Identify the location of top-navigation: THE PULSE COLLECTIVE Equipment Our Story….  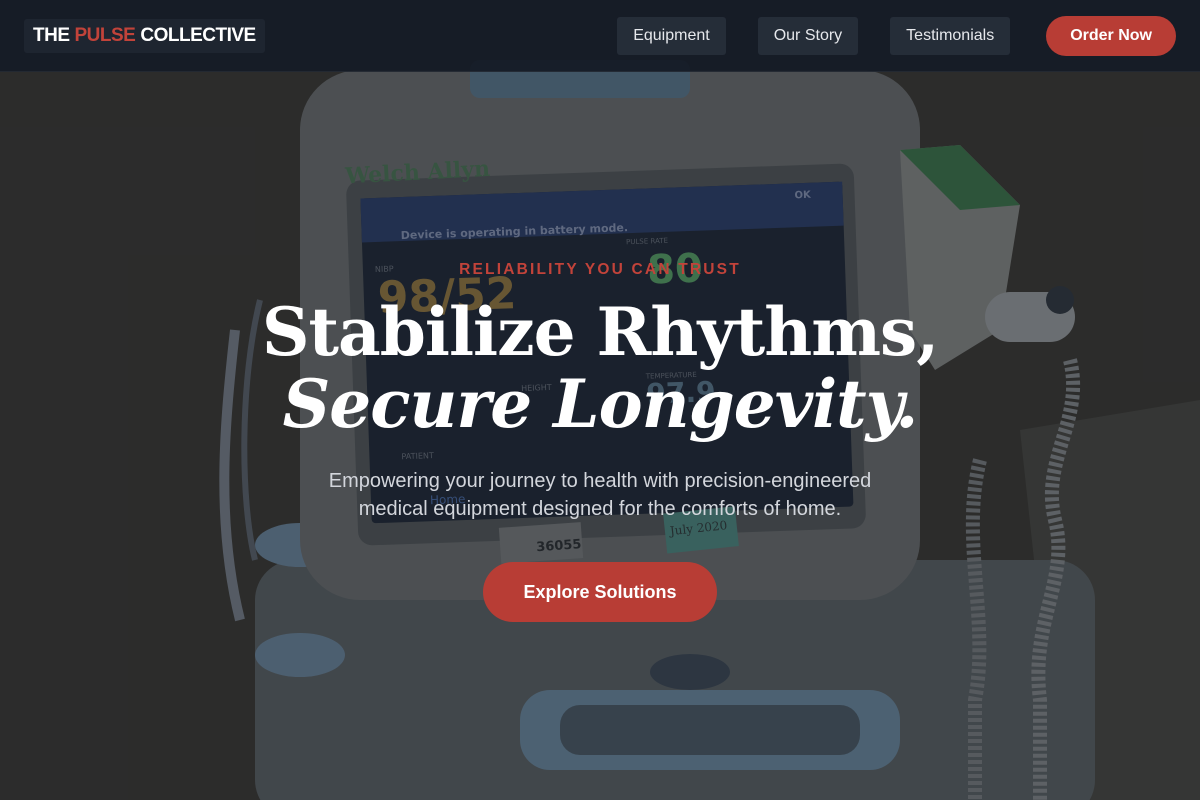
(600, 36).